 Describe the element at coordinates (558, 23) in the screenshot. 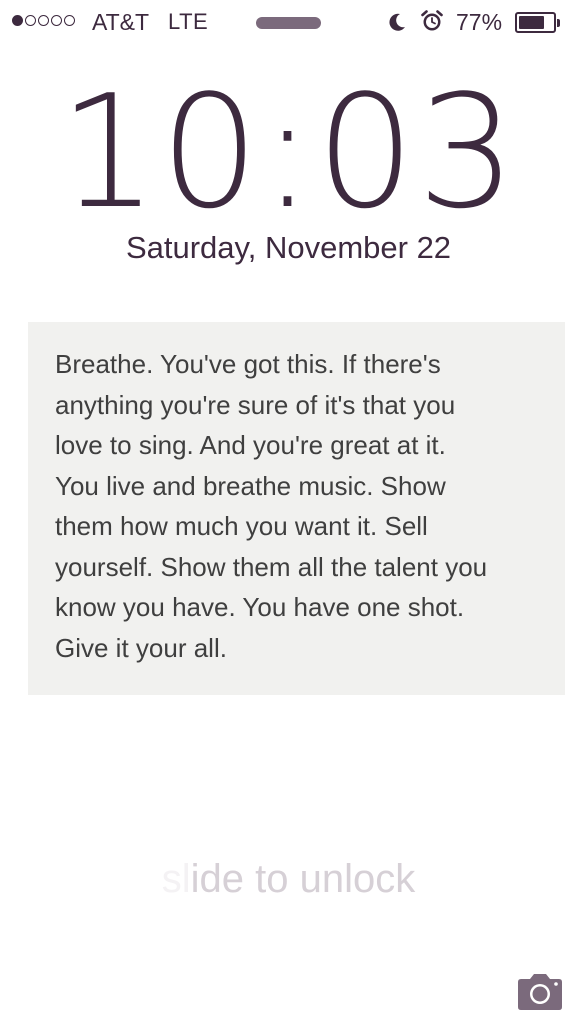

I see `battery-tip` at that location.